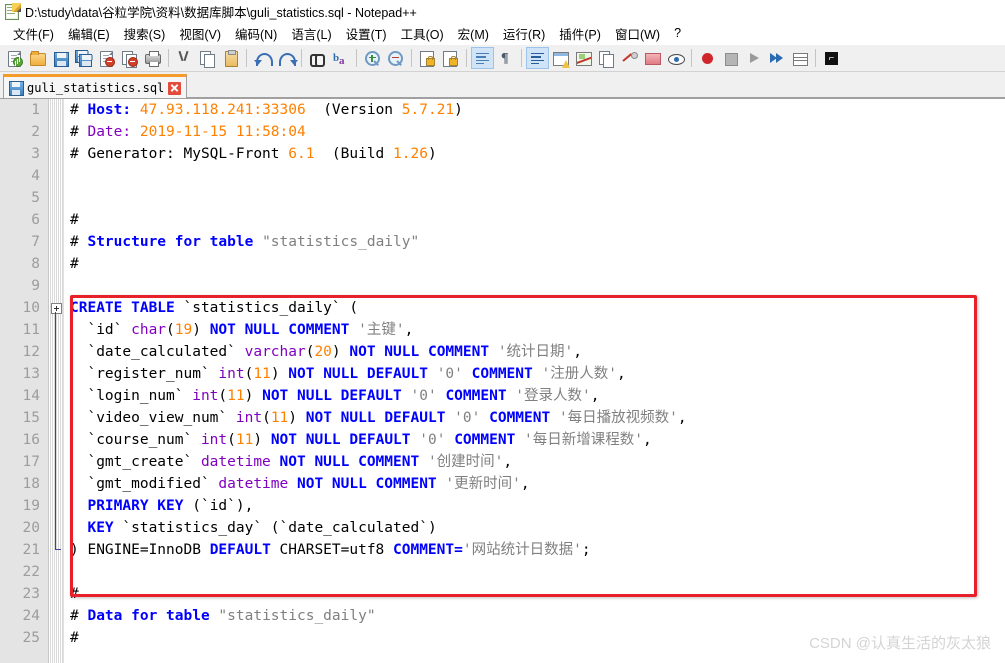  Describe the element at coordinates (240, 550) in the screenshot. I see `code-token: DEFAULT` at that location.